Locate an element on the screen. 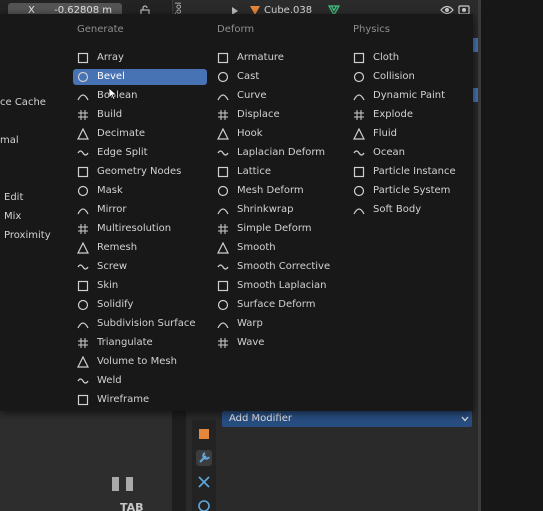 This screenshot has width=543, height=511. mask-icon is located at coordinates (83, 191).